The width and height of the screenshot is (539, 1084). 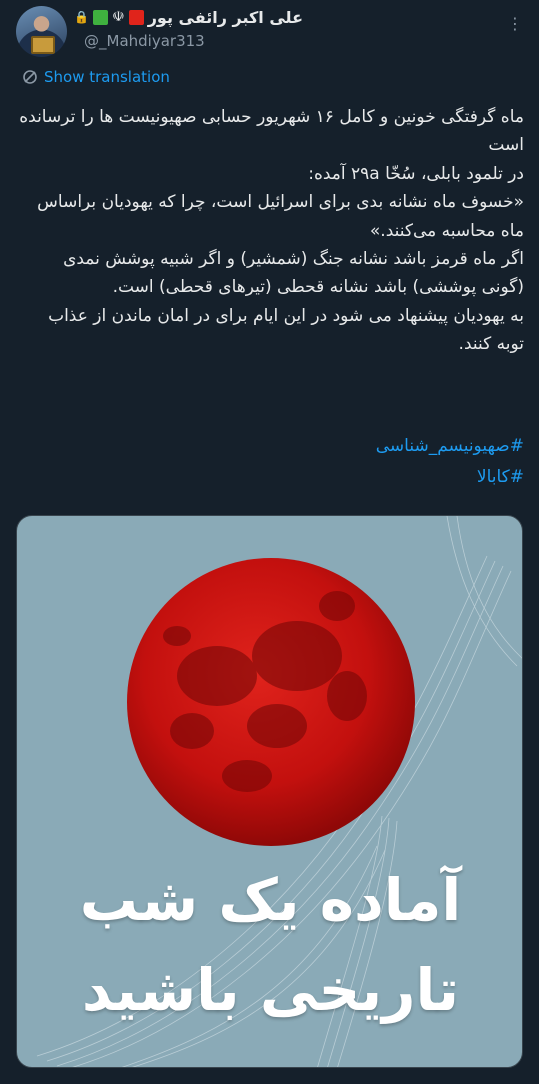 What do you see at coordinates (82, 17) in the screenshot?
I see `lock-icon: 🔒` at bounding box center [82, 17].